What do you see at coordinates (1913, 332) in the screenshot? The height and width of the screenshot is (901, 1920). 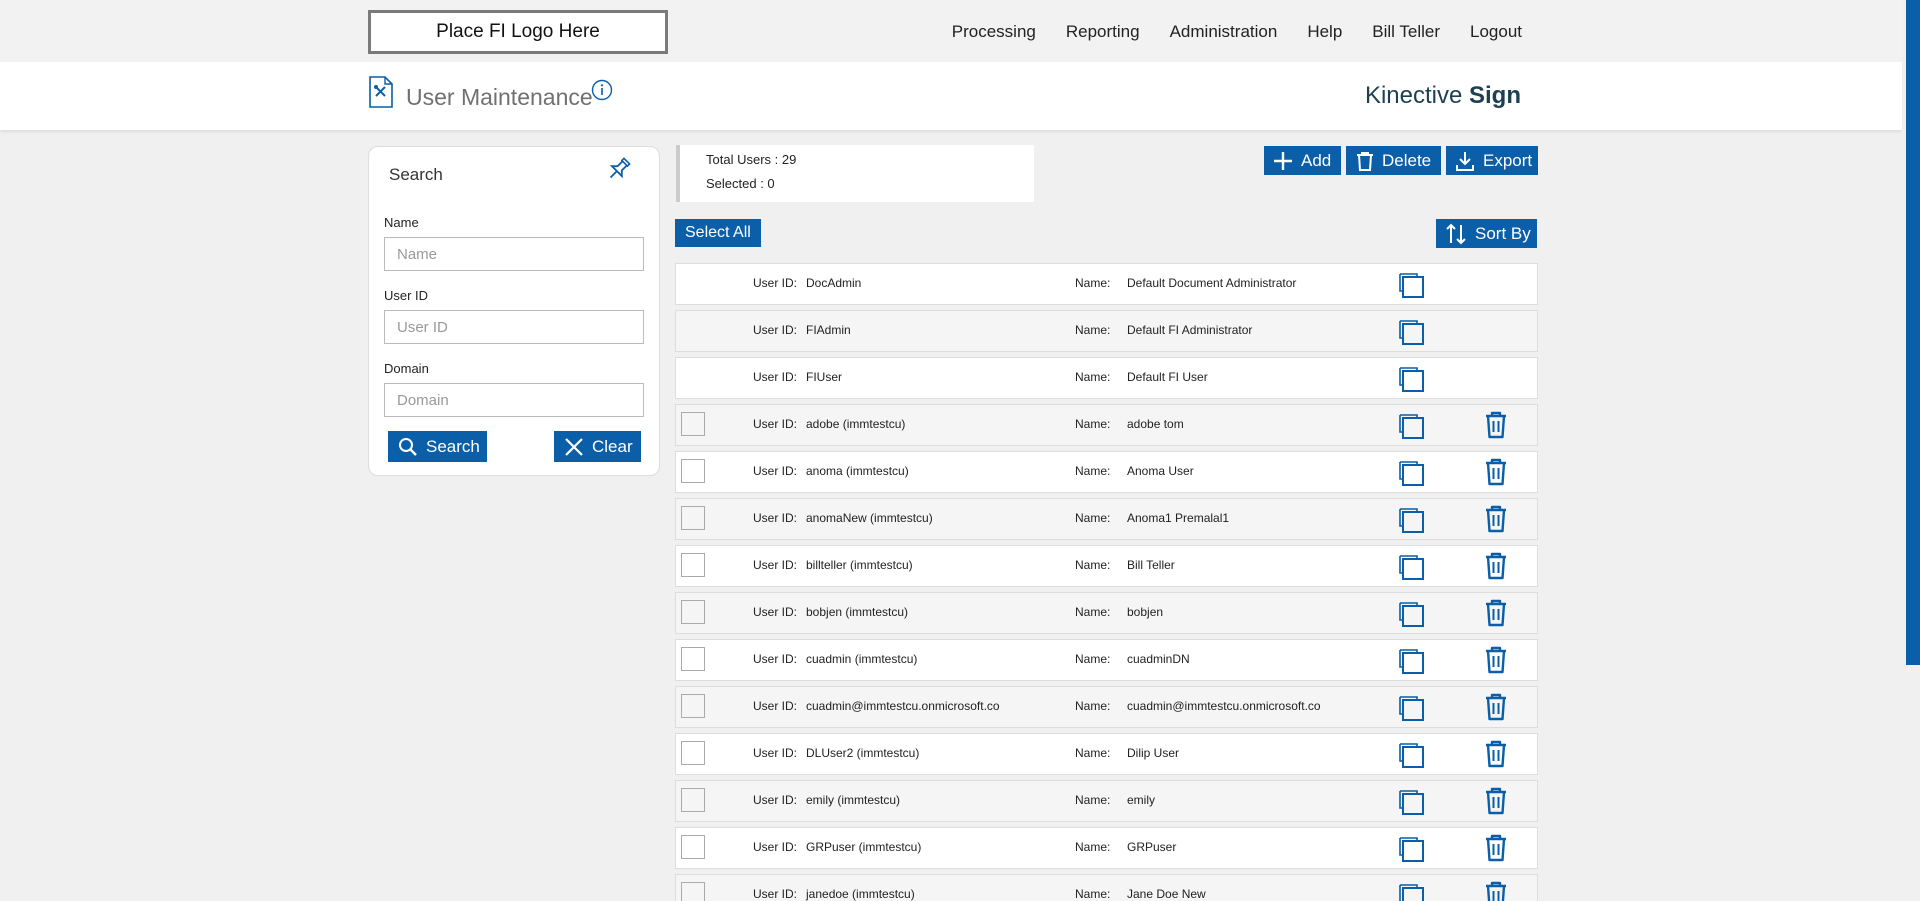 I see `scrollbar-thumb` at bounding box center [1913, 332].